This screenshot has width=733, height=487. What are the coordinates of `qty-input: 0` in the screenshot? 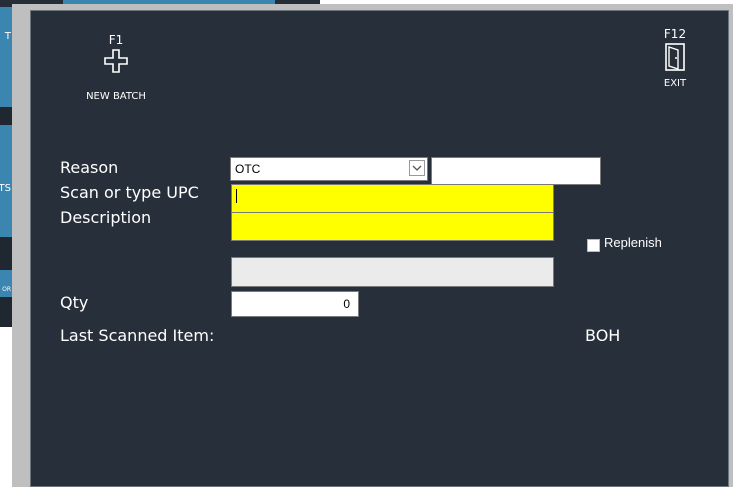 It's located at (295, 304).